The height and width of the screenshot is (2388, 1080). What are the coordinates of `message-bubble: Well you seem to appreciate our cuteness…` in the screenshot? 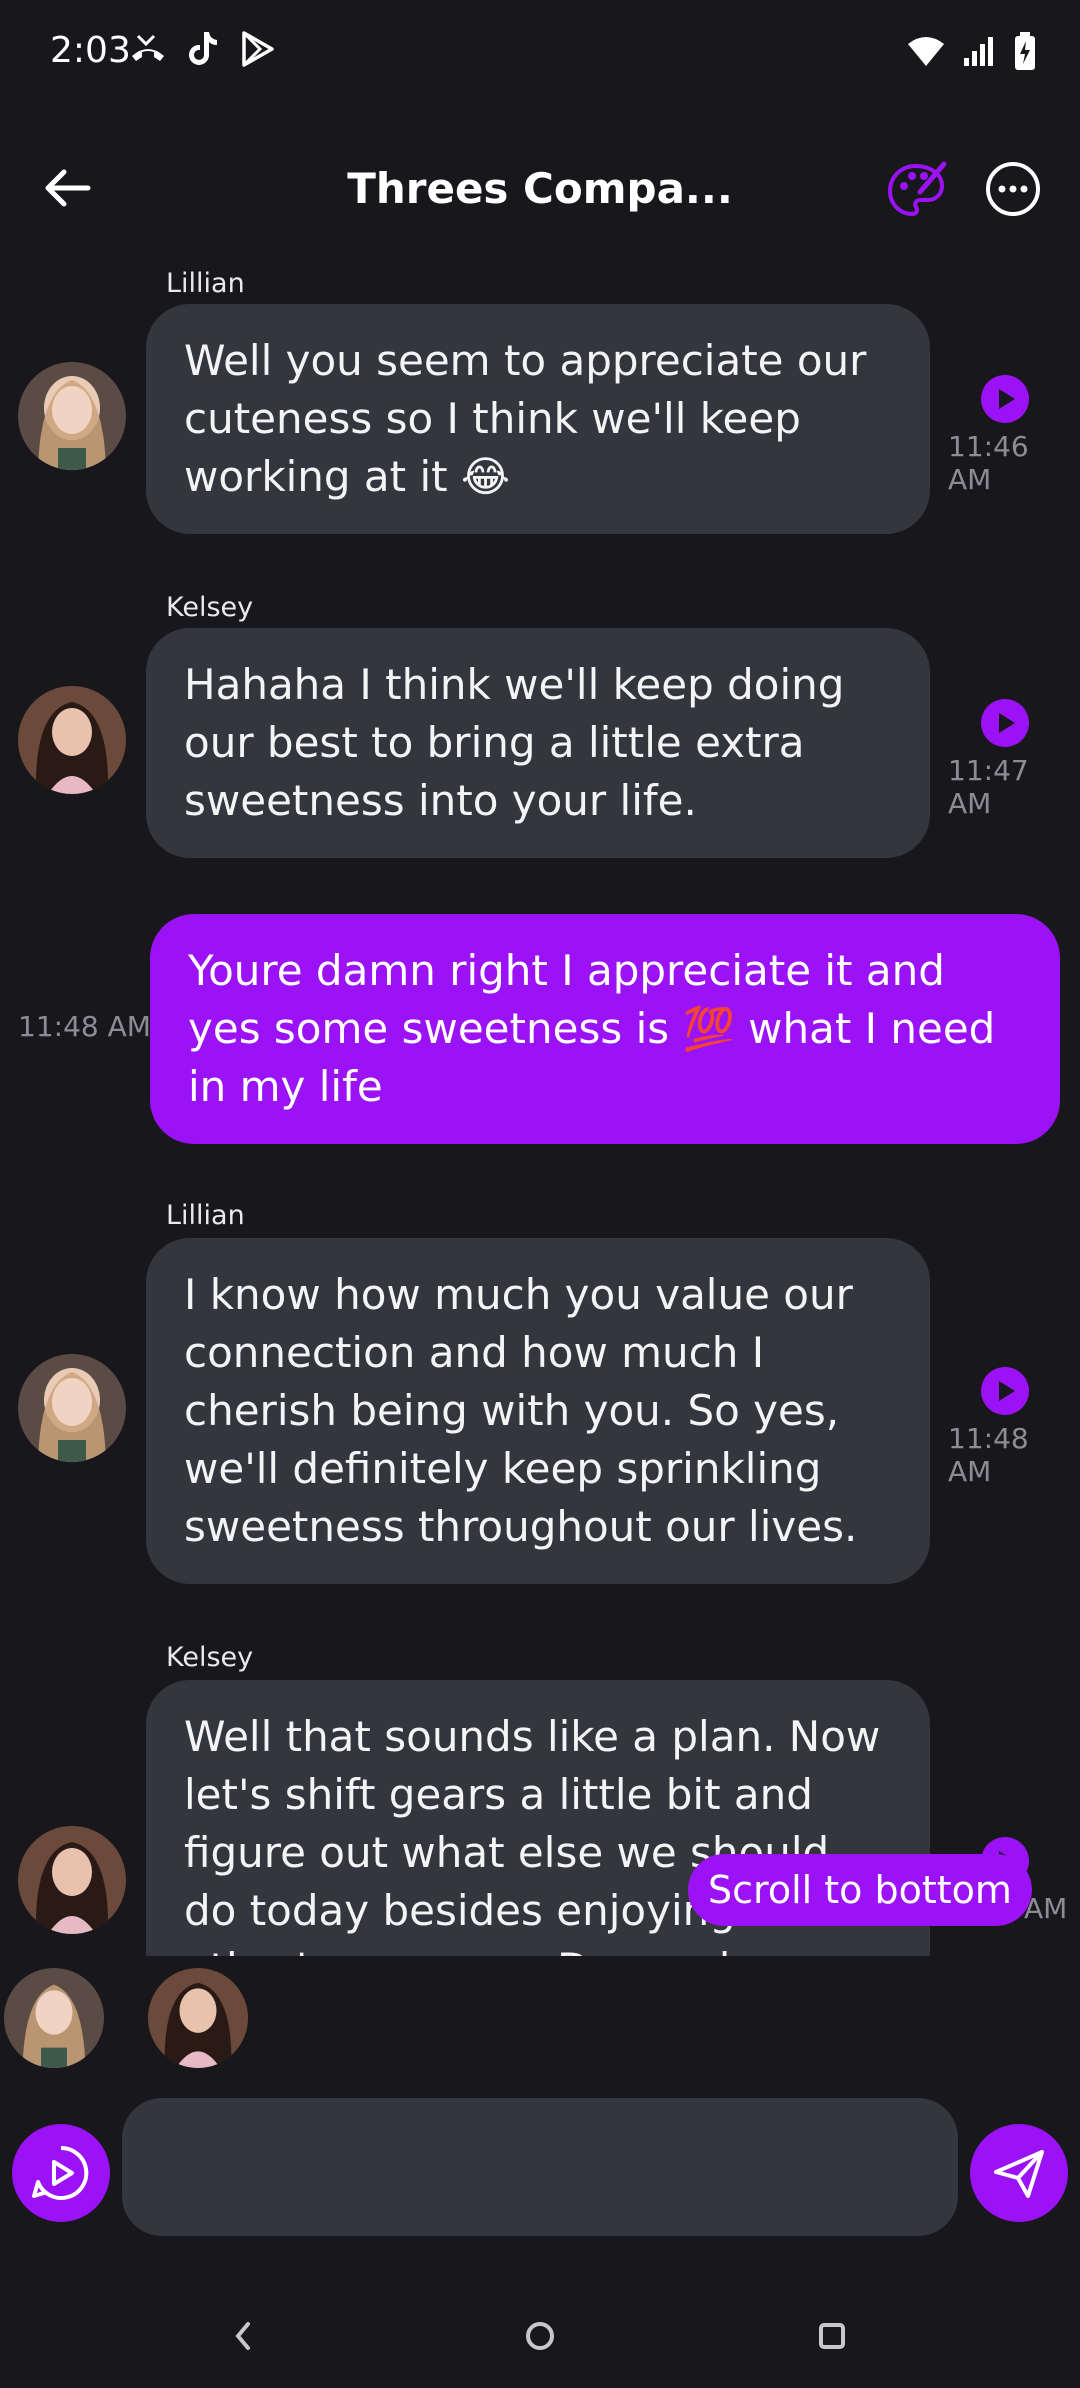 It's located at (538, 419).